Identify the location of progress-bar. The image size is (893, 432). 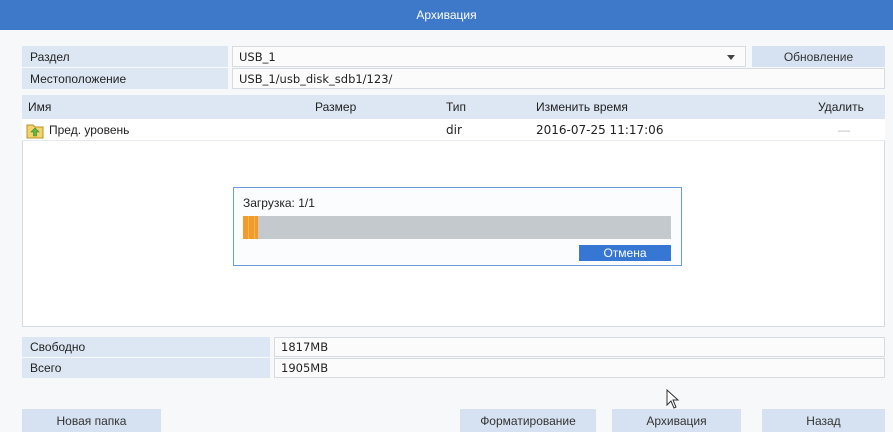
(457, 227).